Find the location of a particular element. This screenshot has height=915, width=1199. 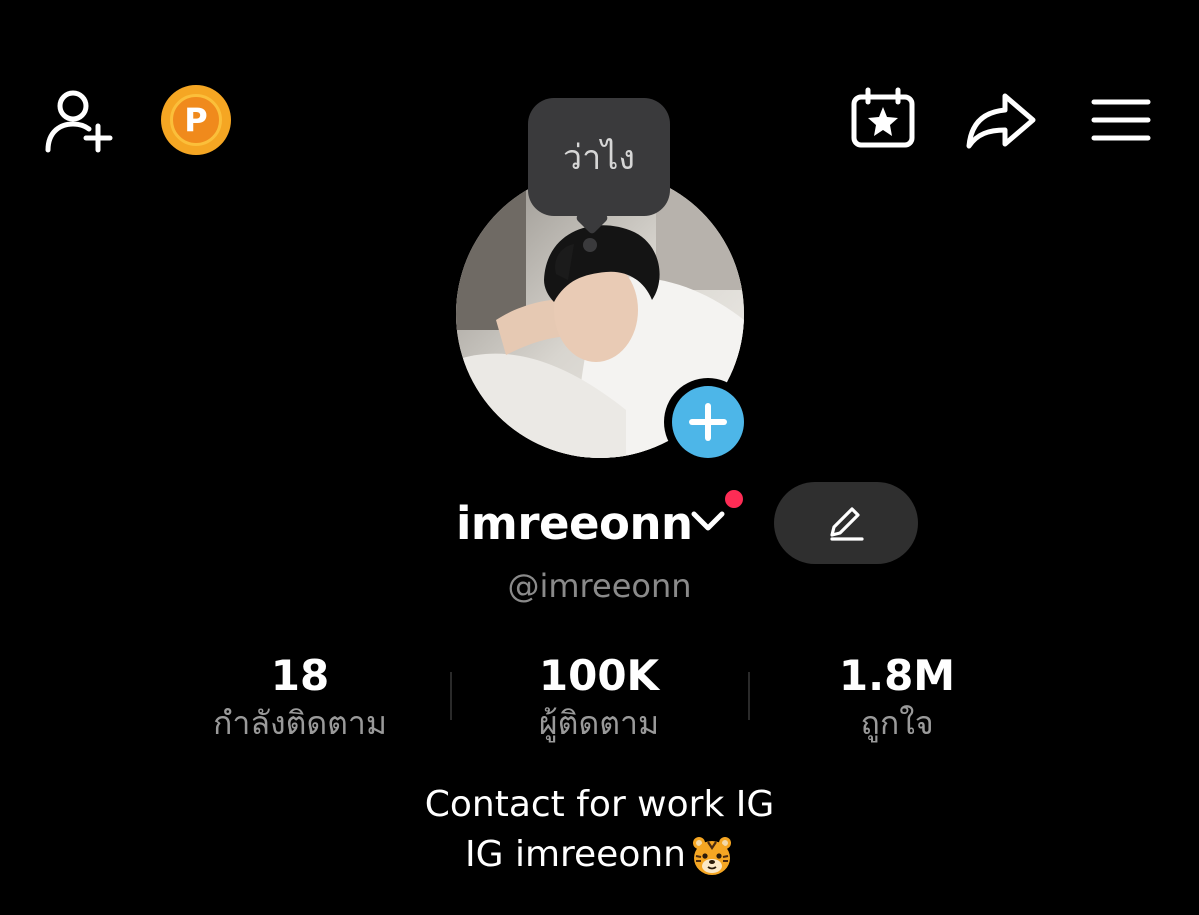

edit-profile-button is located at coordinates (846, 523).